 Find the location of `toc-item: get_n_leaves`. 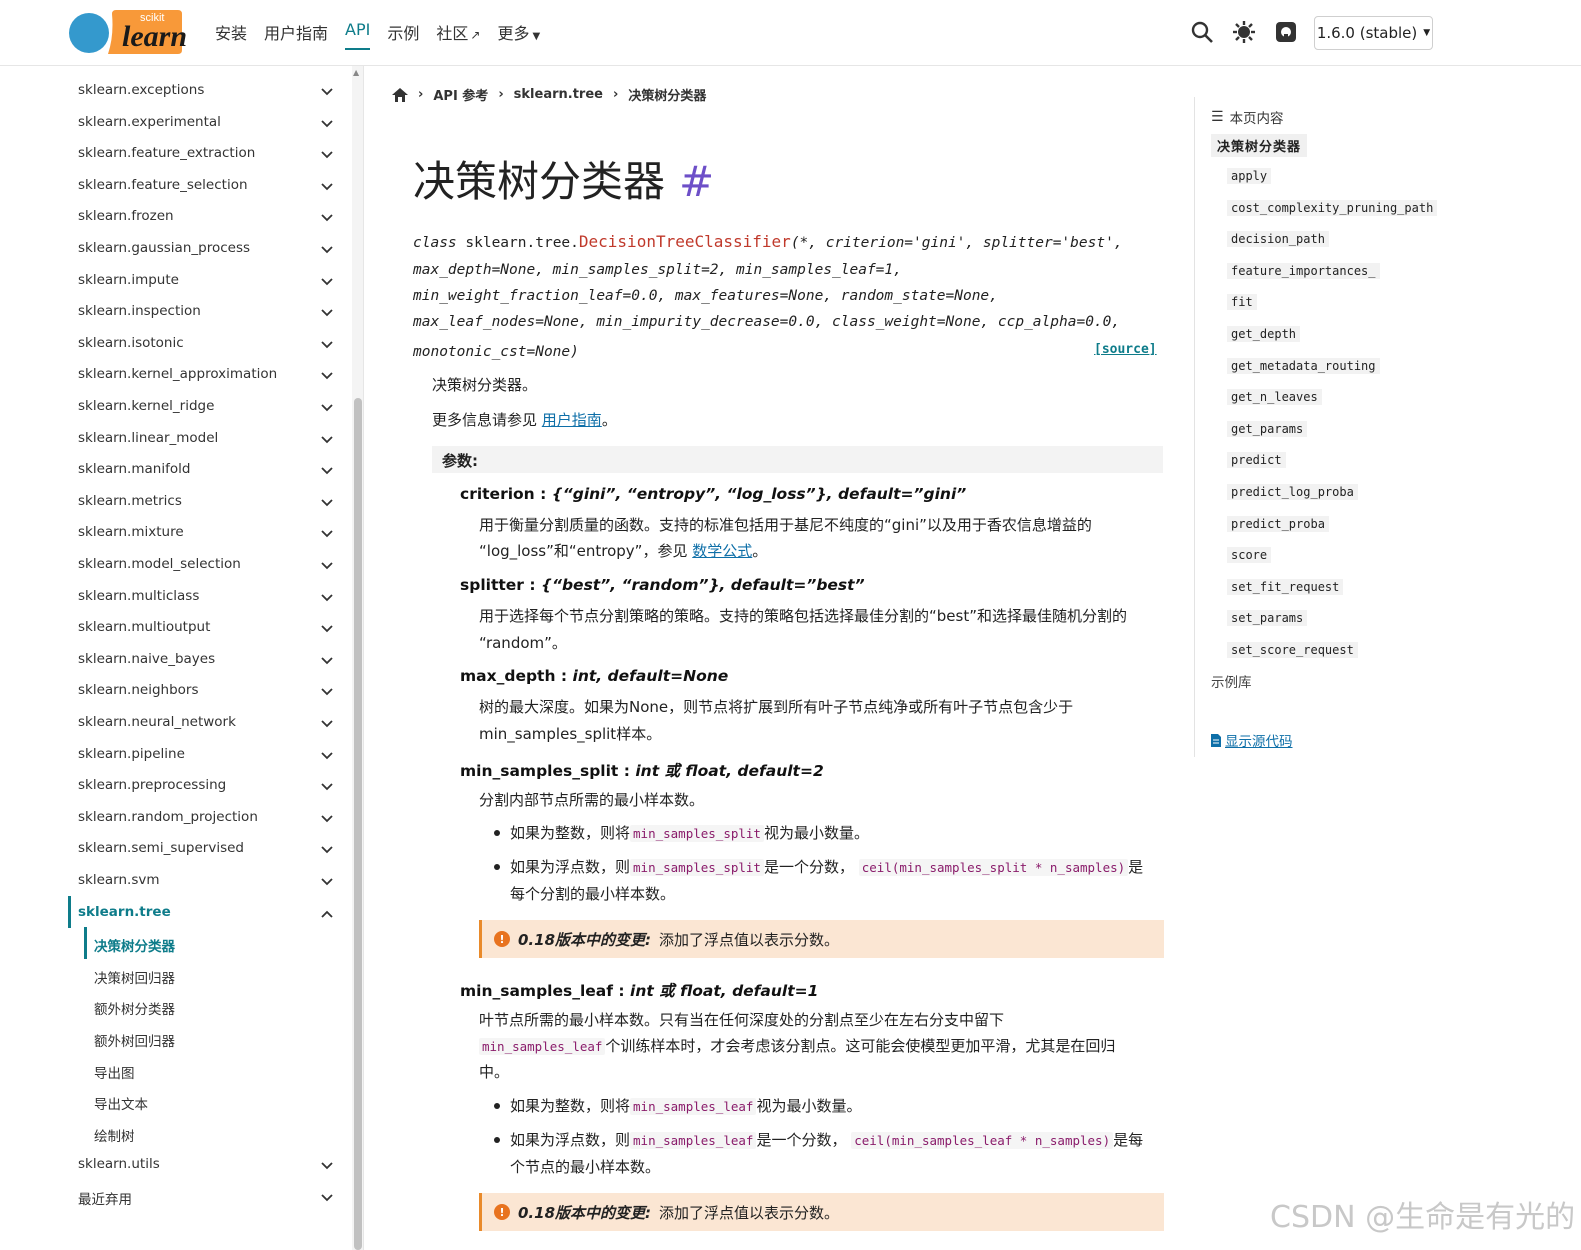

toc-item: get_n_leaves is located at coordinates (1274, 397).